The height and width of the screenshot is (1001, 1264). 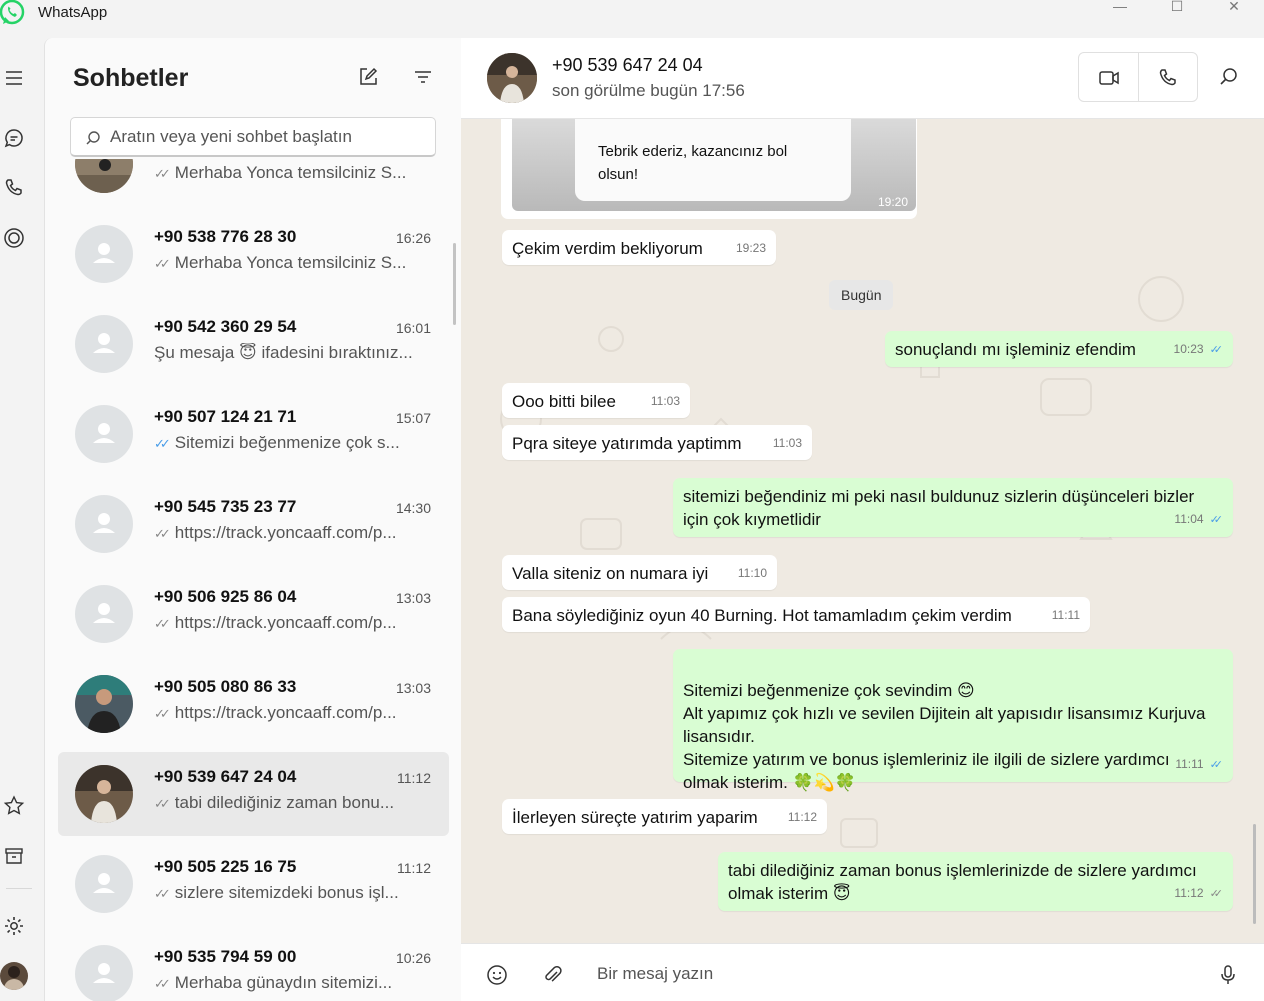 What do you see at coordinates (14, 856) in the screenshot?
I see `archive-icon` at bounding box center [14, 856].